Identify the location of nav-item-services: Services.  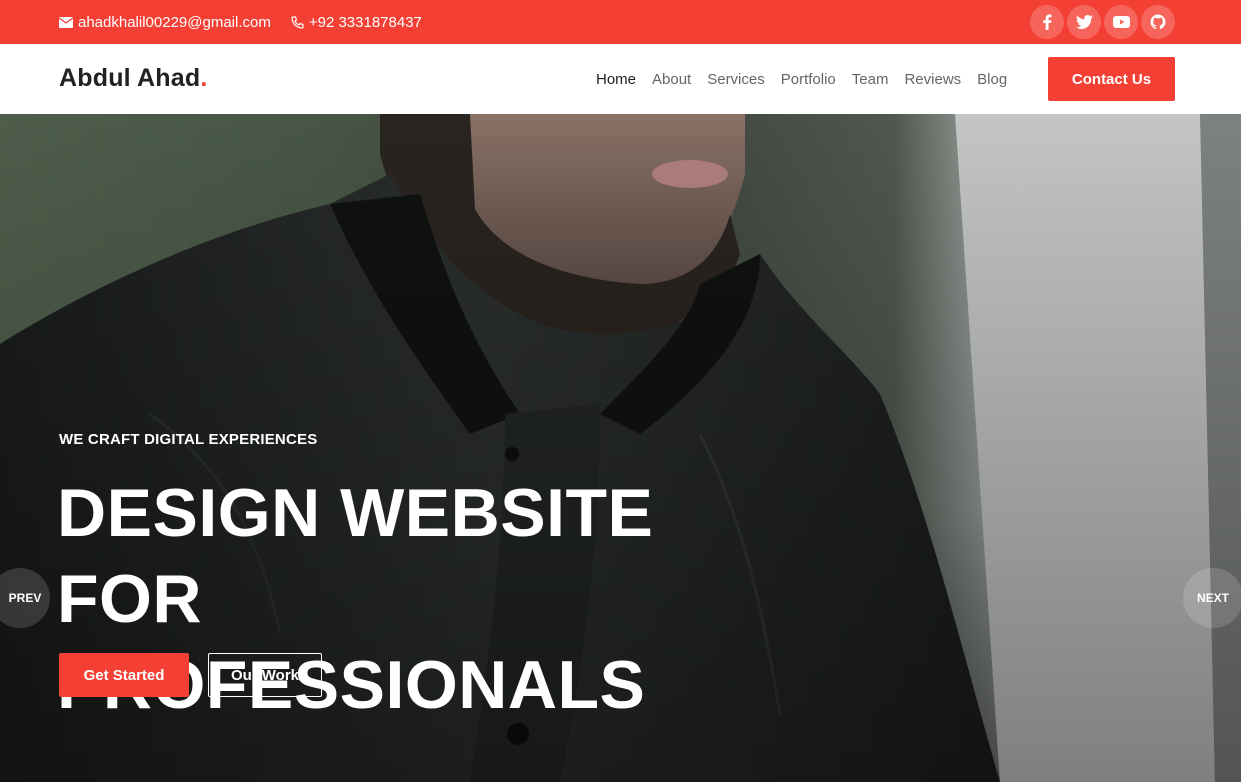
(736, 79).